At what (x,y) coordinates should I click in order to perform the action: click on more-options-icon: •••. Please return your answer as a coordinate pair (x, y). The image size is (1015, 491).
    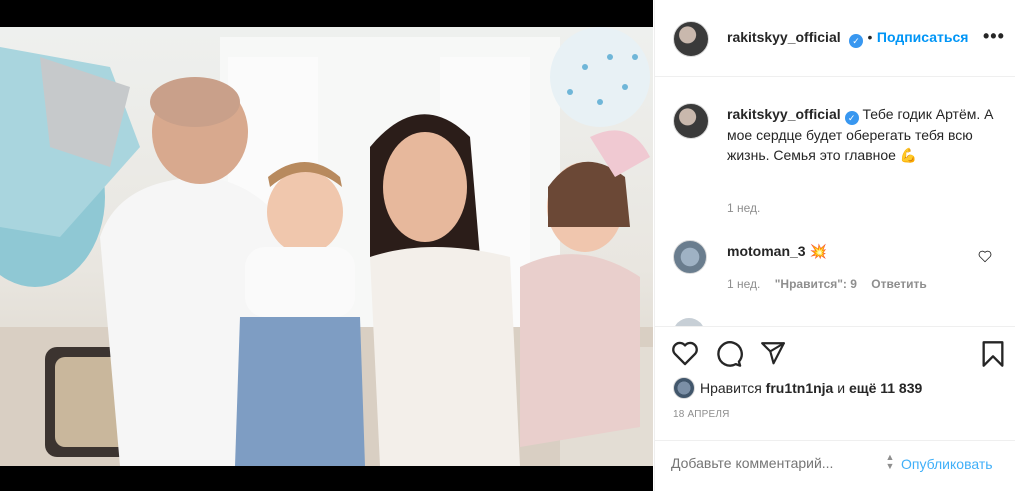
    Looking at the image, I should click on (994, 36).